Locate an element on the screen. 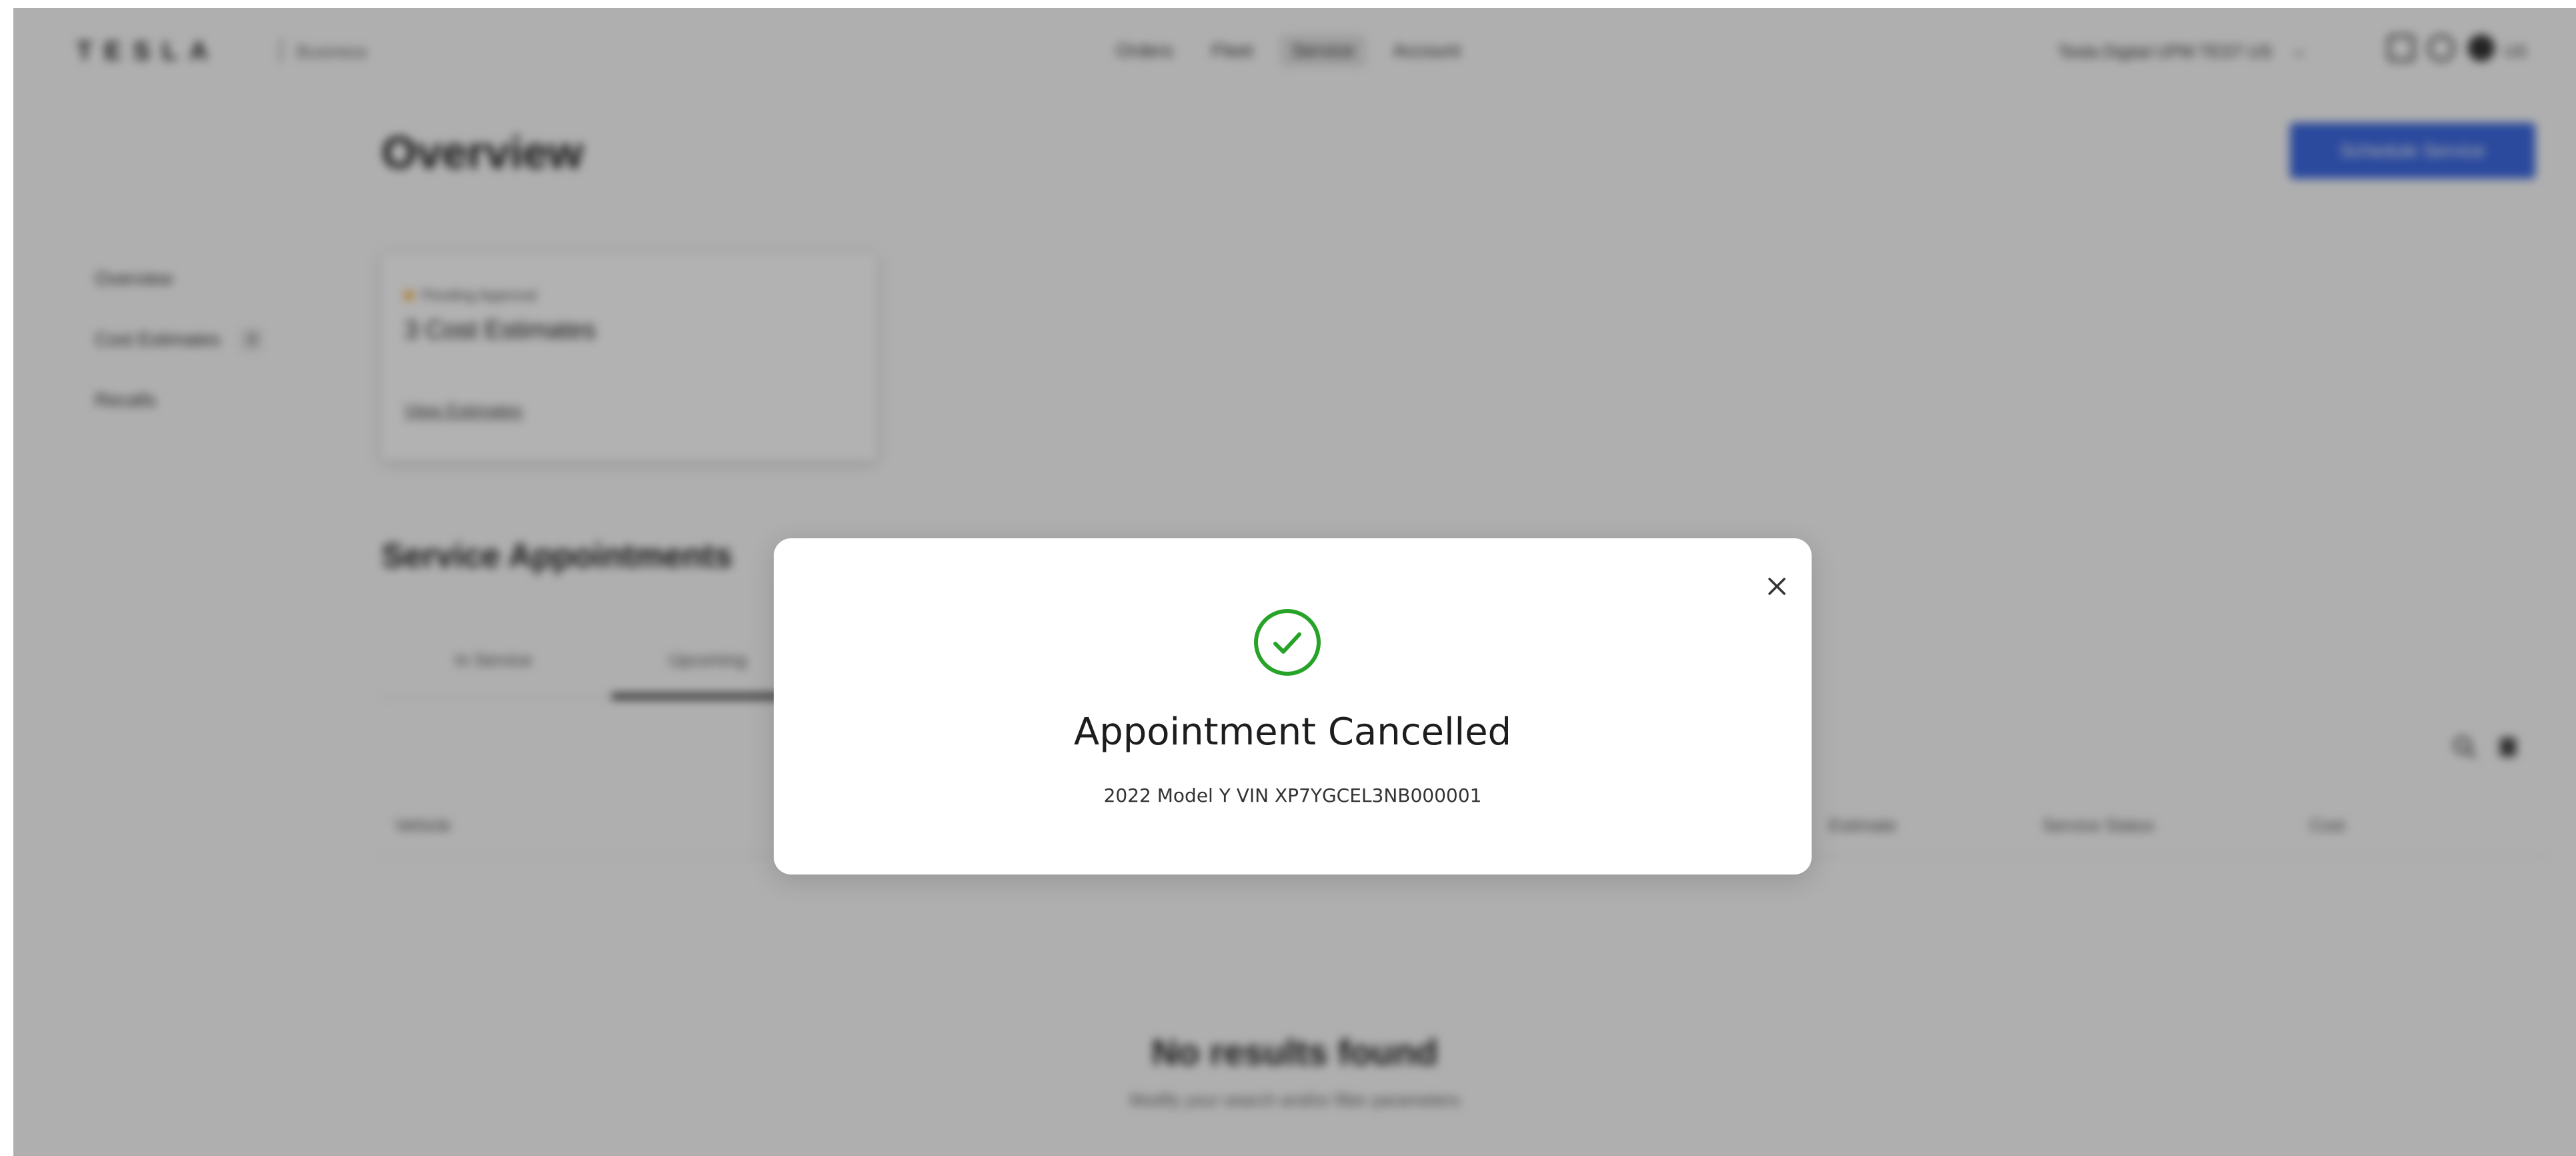 The width and height of the screenshot is (2576, 1156). close-icon is located at coordinates (1777, 586).